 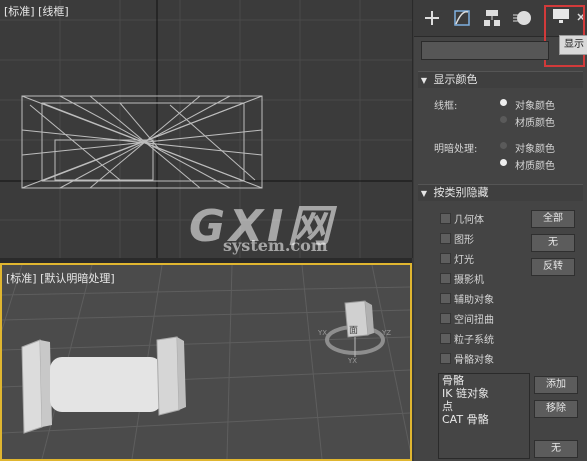 I want to click on watermark-url: system.com, so click(x=275, y=245).